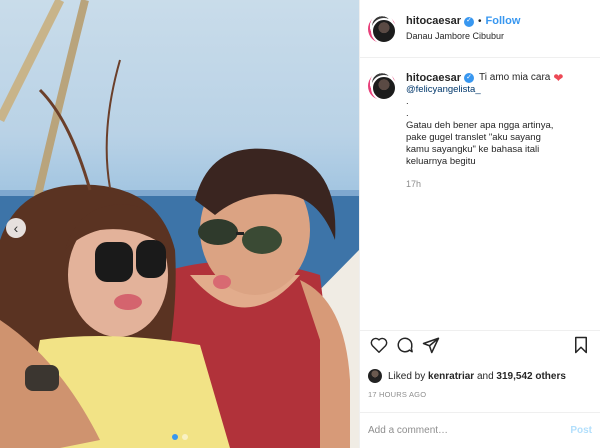  I want to click on carousel-dot-active, so click(174, 437).